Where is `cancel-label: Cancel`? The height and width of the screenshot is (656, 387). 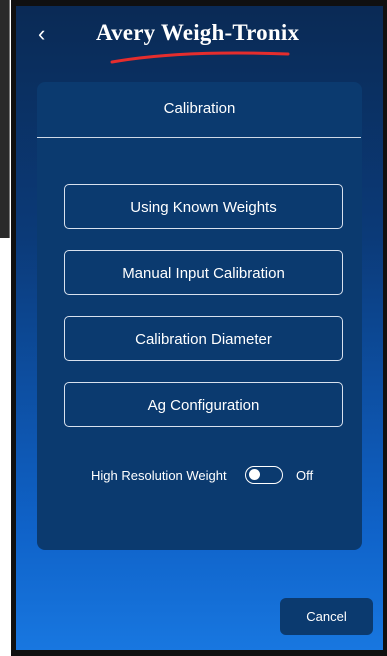 cancel-label: Cancel is located at coordinates (326, 616).